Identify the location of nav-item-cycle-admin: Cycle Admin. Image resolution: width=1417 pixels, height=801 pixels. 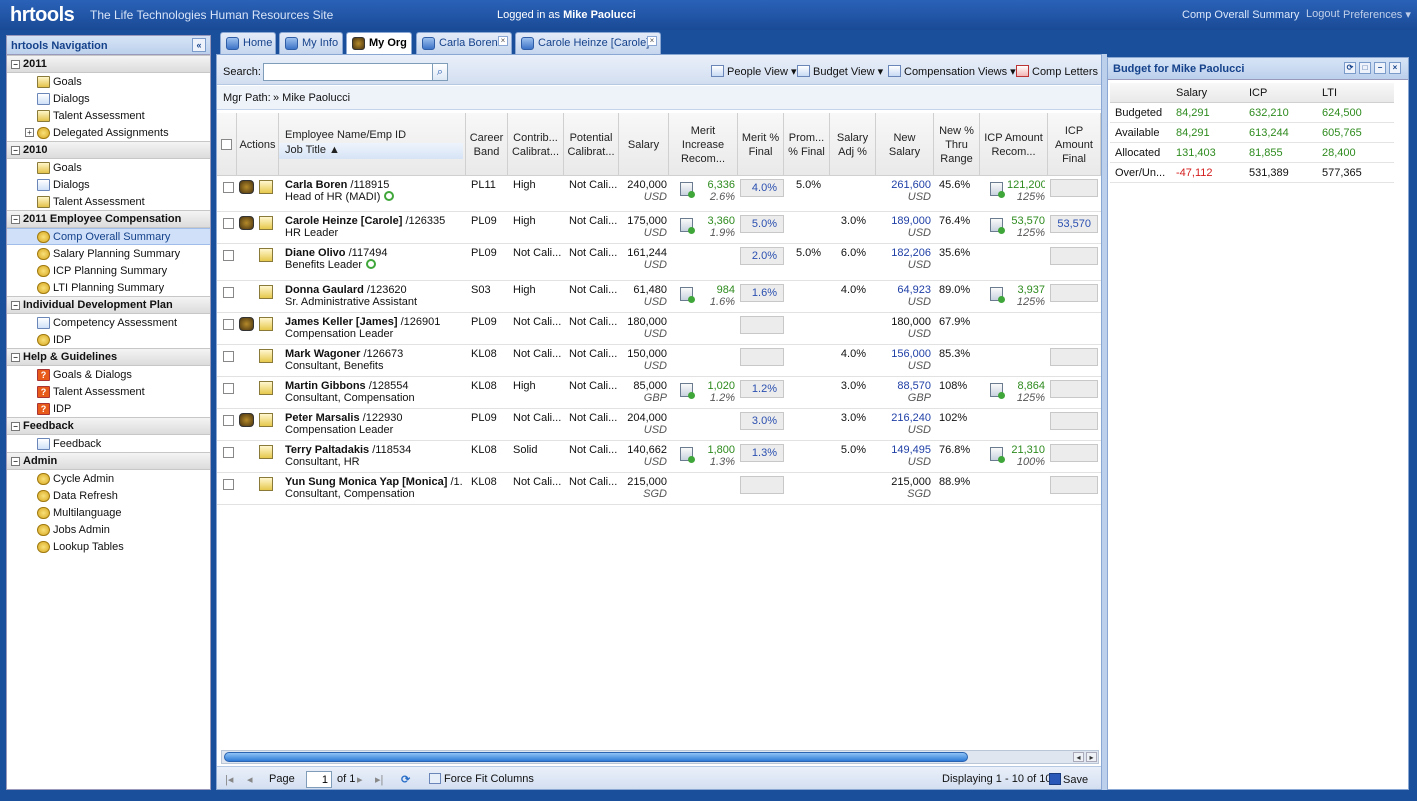
(108, 478).